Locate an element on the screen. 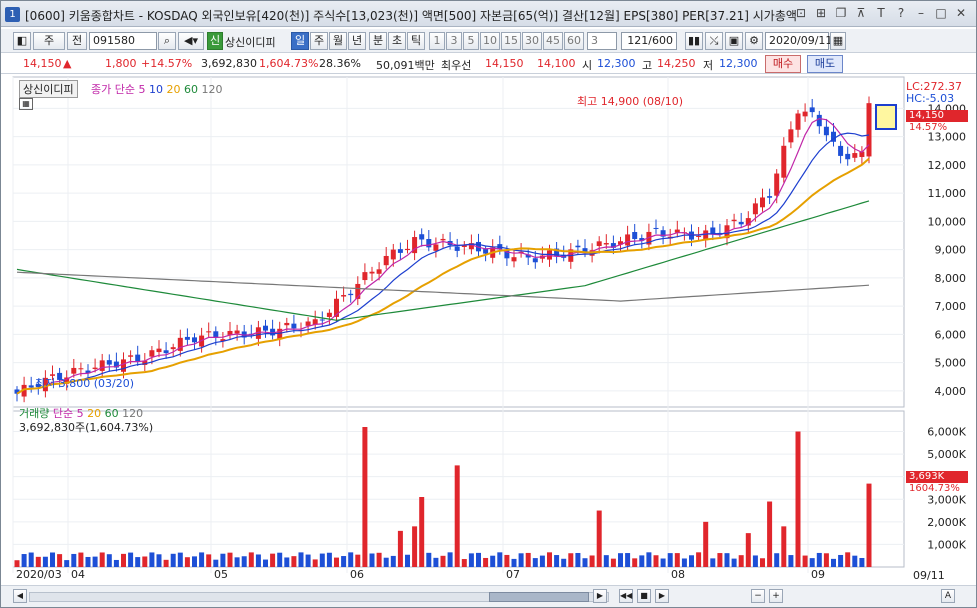 Image resolution: width=977 pixels, height=608 pixels. custom-interval-select: 3 is located at coordinates (602, 41).